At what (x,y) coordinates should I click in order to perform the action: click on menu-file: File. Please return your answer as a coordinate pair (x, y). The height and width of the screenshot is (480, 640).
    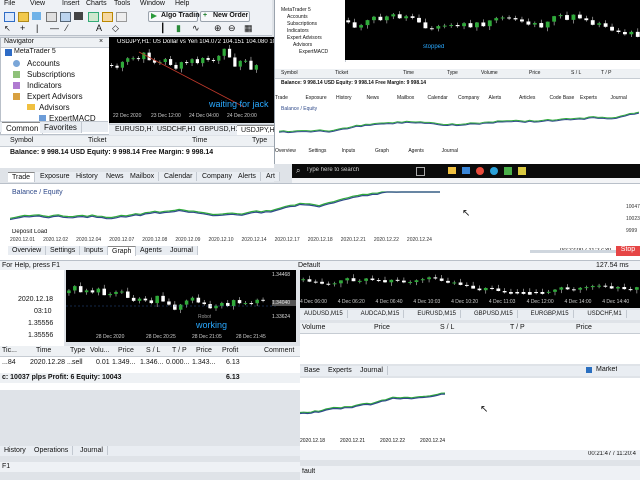
    Looking at the image, I should click on (9, 3).